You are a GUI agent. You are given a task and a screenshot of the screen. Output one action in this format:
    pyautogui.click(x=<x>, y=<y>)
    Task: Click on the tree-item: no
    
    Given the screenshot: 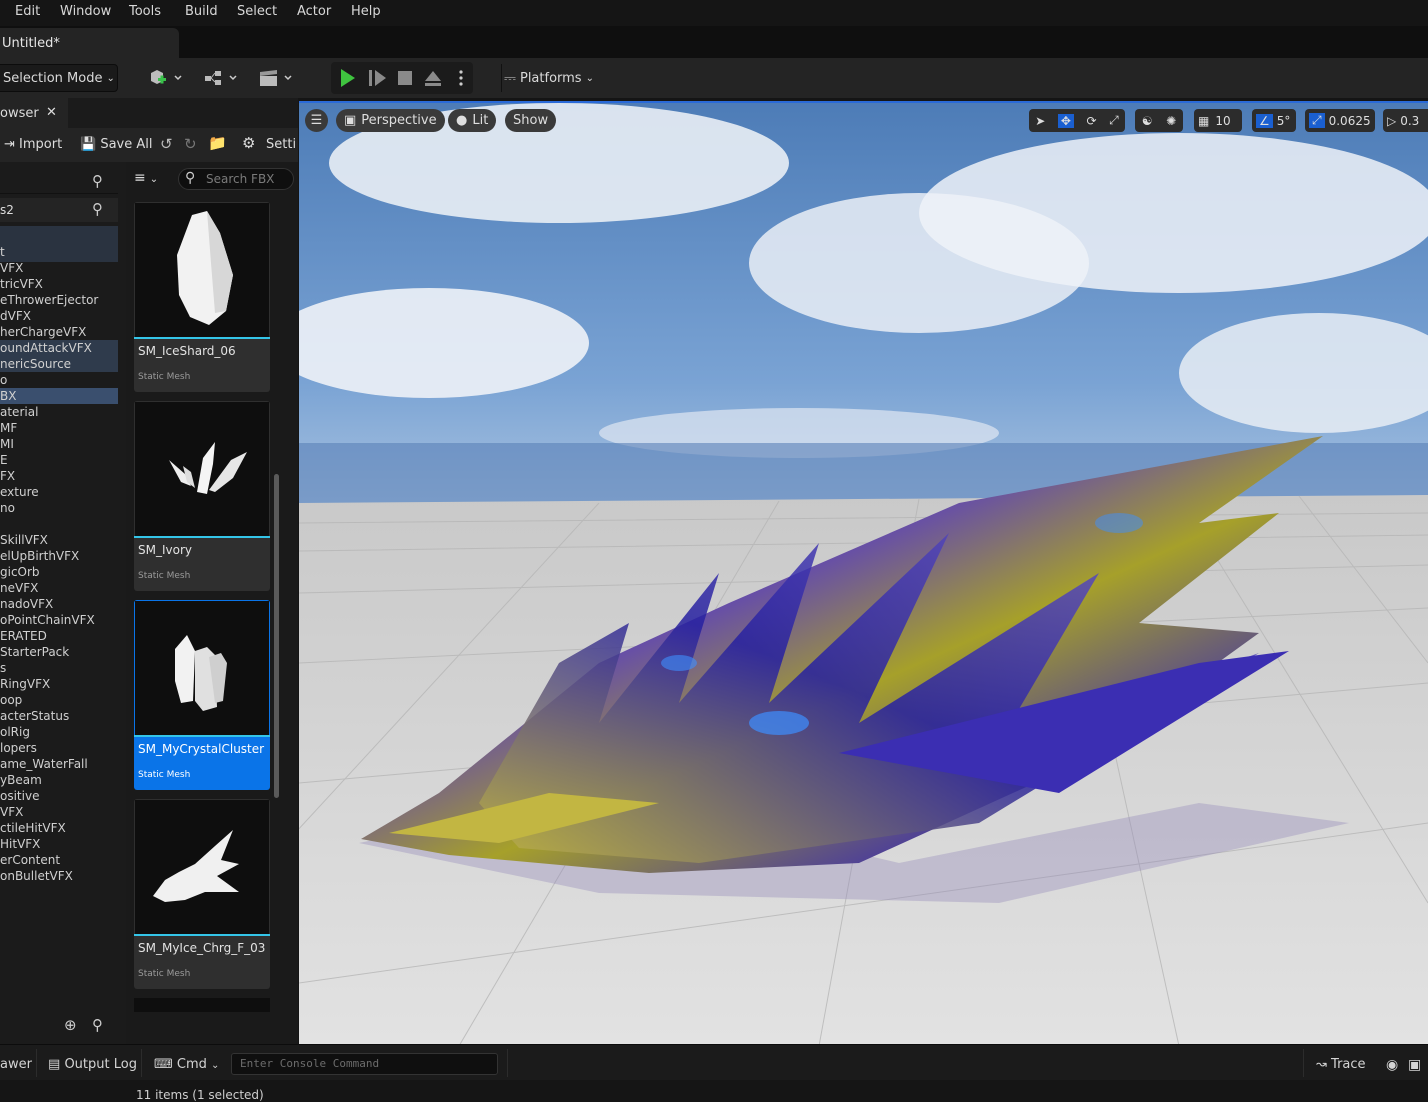 What is the action you would take?
    pyautogui.click(x=59, y=508)
    